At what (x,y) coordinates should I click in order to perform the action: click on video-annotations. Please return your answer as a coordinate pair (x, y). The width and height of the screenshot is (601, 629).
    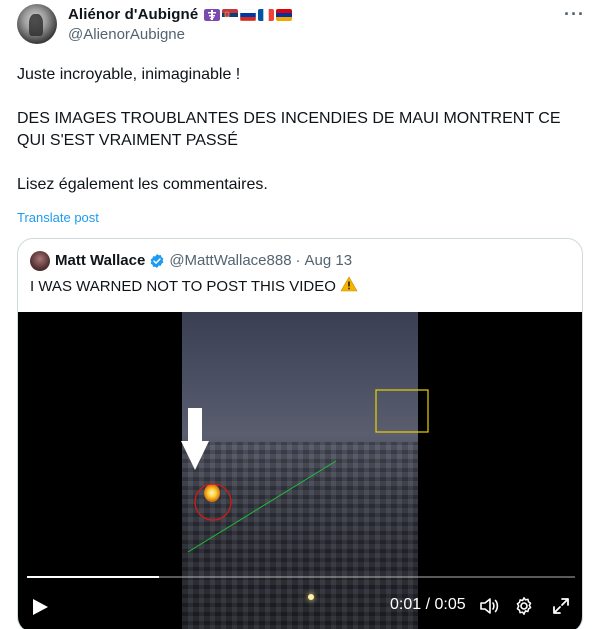
    Looking at the image, I should click on (305, 471).